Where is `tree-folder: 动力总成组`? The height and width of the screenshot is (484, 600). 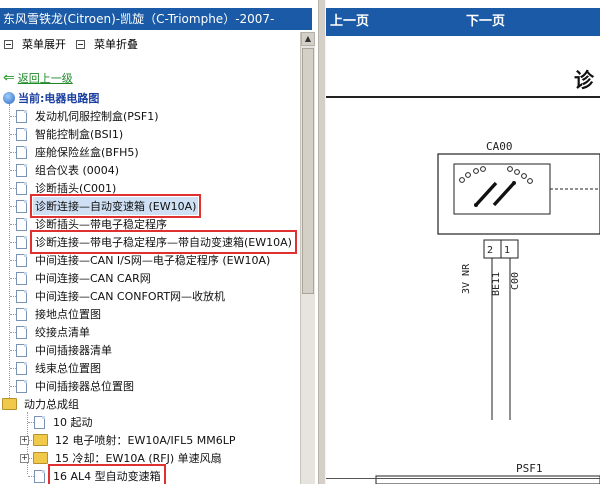
tree-folder: 动力总成组 is located at coordinates (41, 404).